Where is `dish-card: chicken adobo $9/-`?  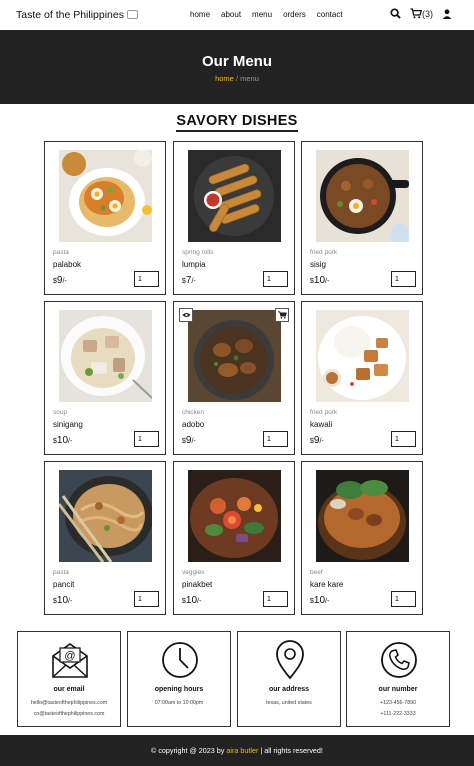 dish-card: chicken adobo $9/- is located at coordinates (234, 378).